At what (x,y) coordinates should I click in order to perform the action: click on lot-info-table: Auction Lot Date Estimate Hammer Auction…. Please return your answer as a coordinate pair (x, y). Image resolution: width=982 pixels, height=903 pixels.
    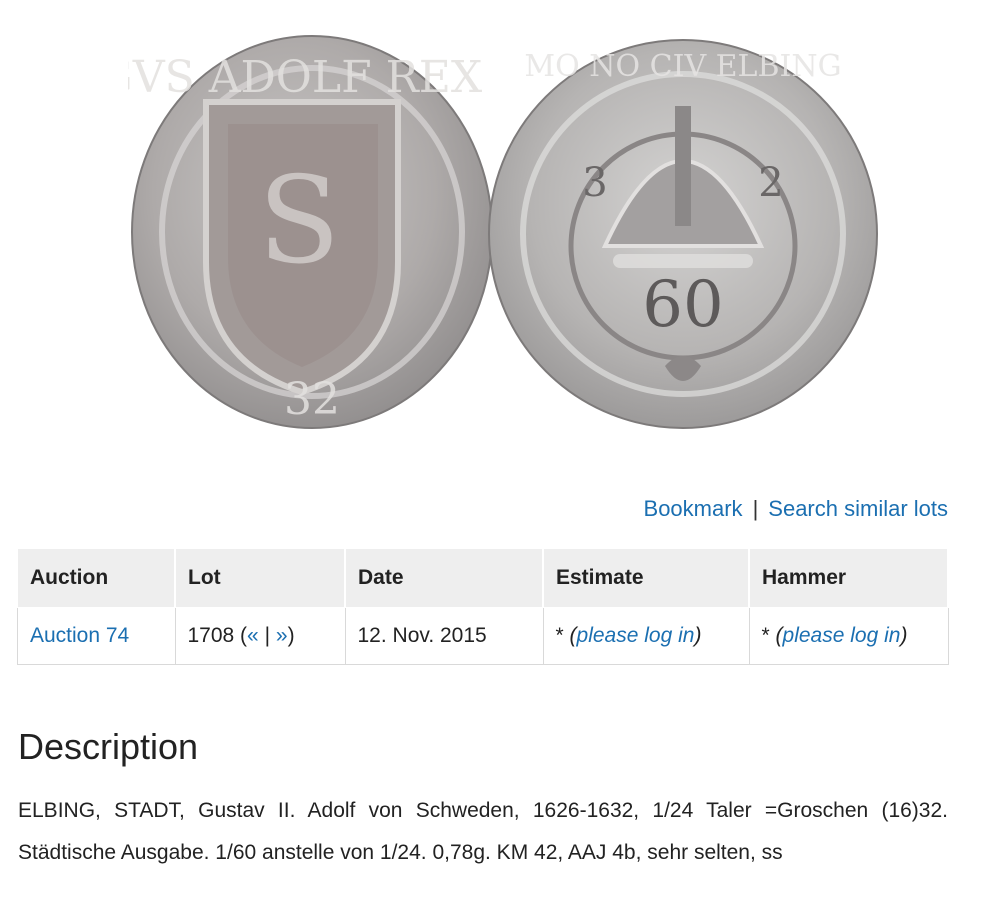
    Looking at the image, I should click on (483, 606).